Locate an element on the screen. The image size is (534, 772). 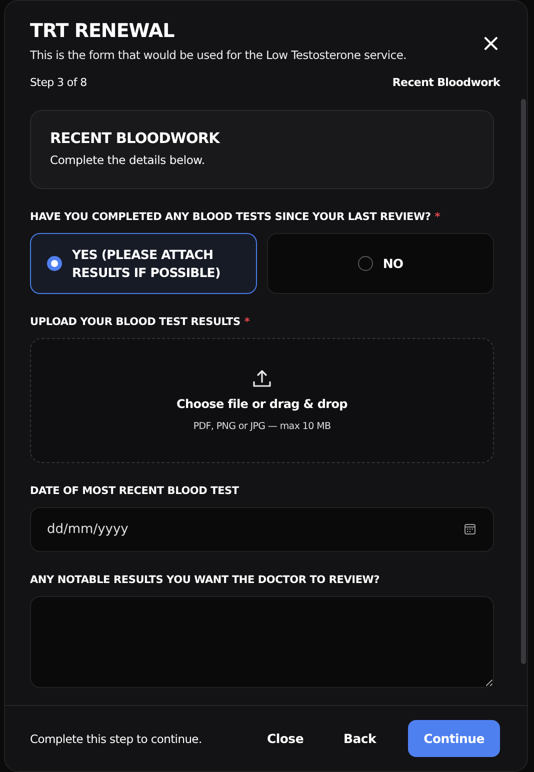
modal-title: TRT RENEWAL is located at coordinates (103, 31).